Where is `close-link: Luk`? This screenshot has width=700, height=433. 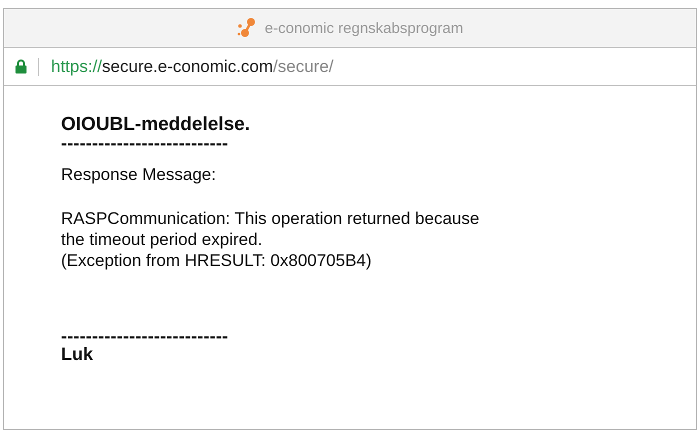
close-link: Luk is located at coordinates (77, 354).